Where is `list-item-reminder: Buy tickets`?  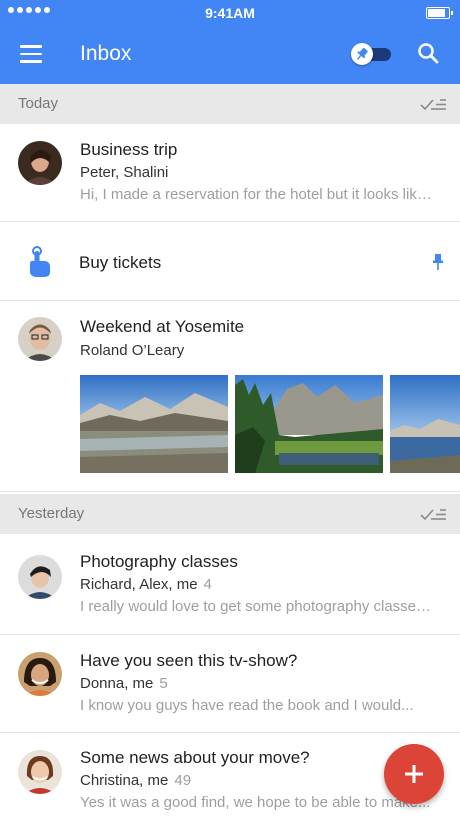
list-item-reminder: Buy tickets is located at coordinates (230, 261).